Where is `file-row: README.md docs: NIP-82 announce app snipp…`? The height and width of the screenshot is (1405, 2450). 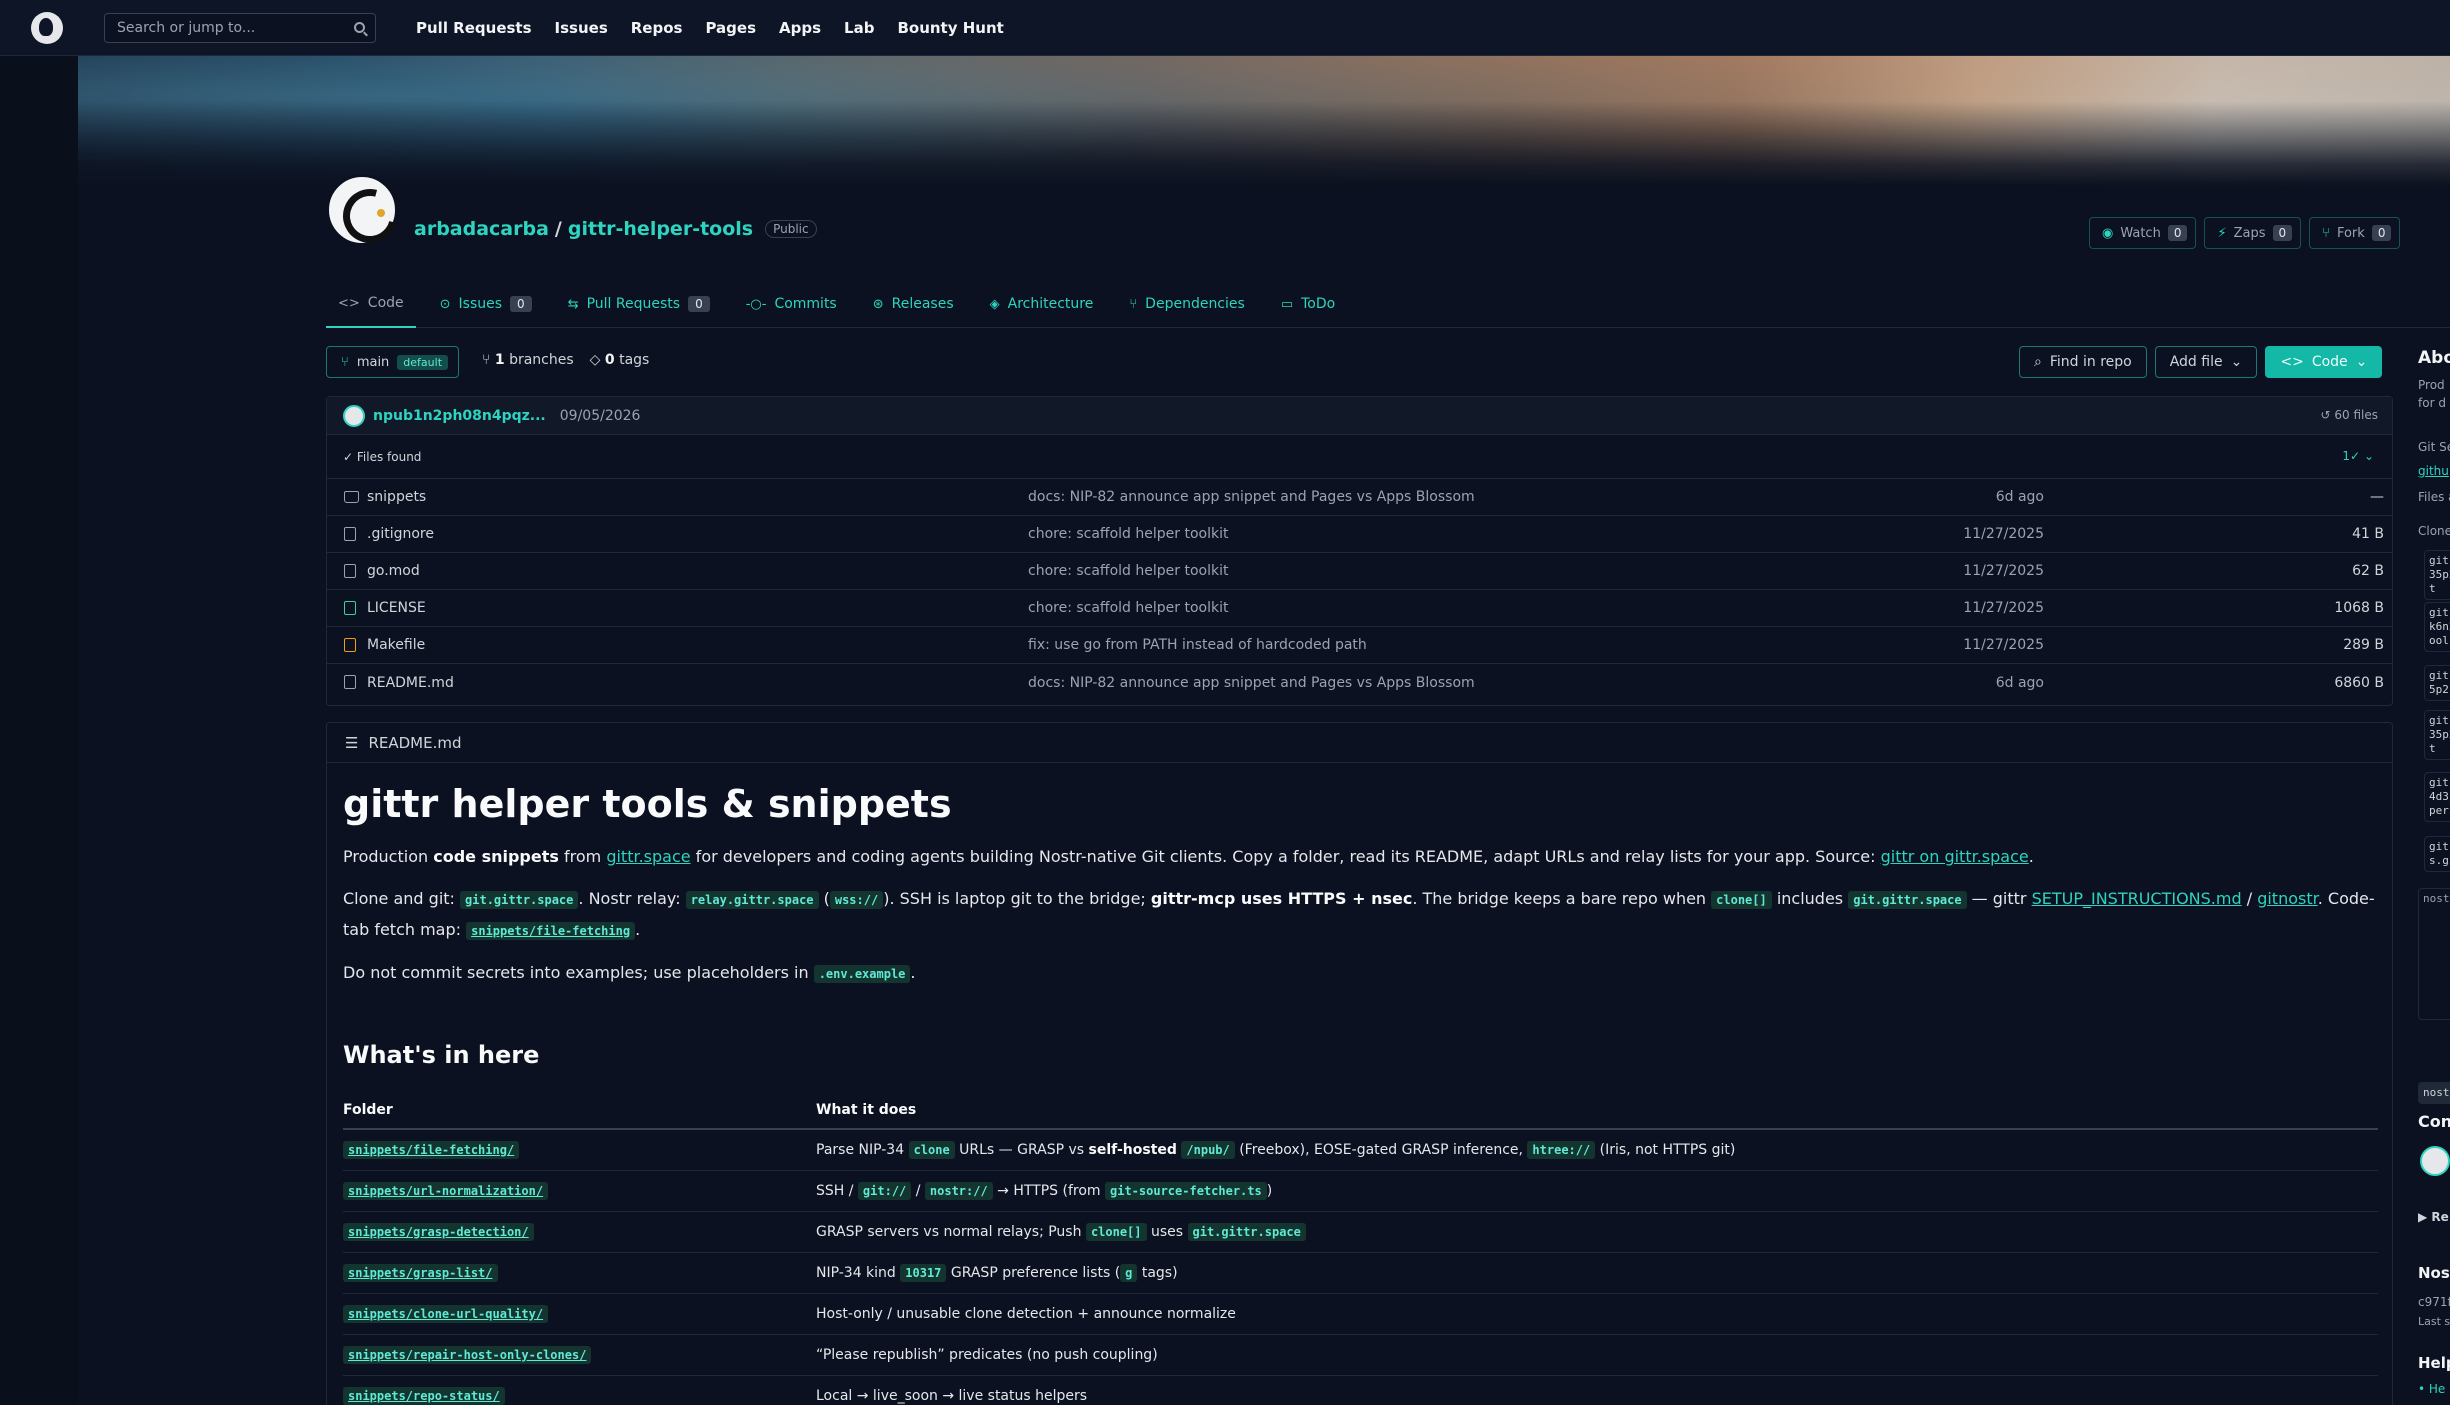
file-row: README.md docs: NIP-82 announce app snipp… is located at coordinates (1359, 682).